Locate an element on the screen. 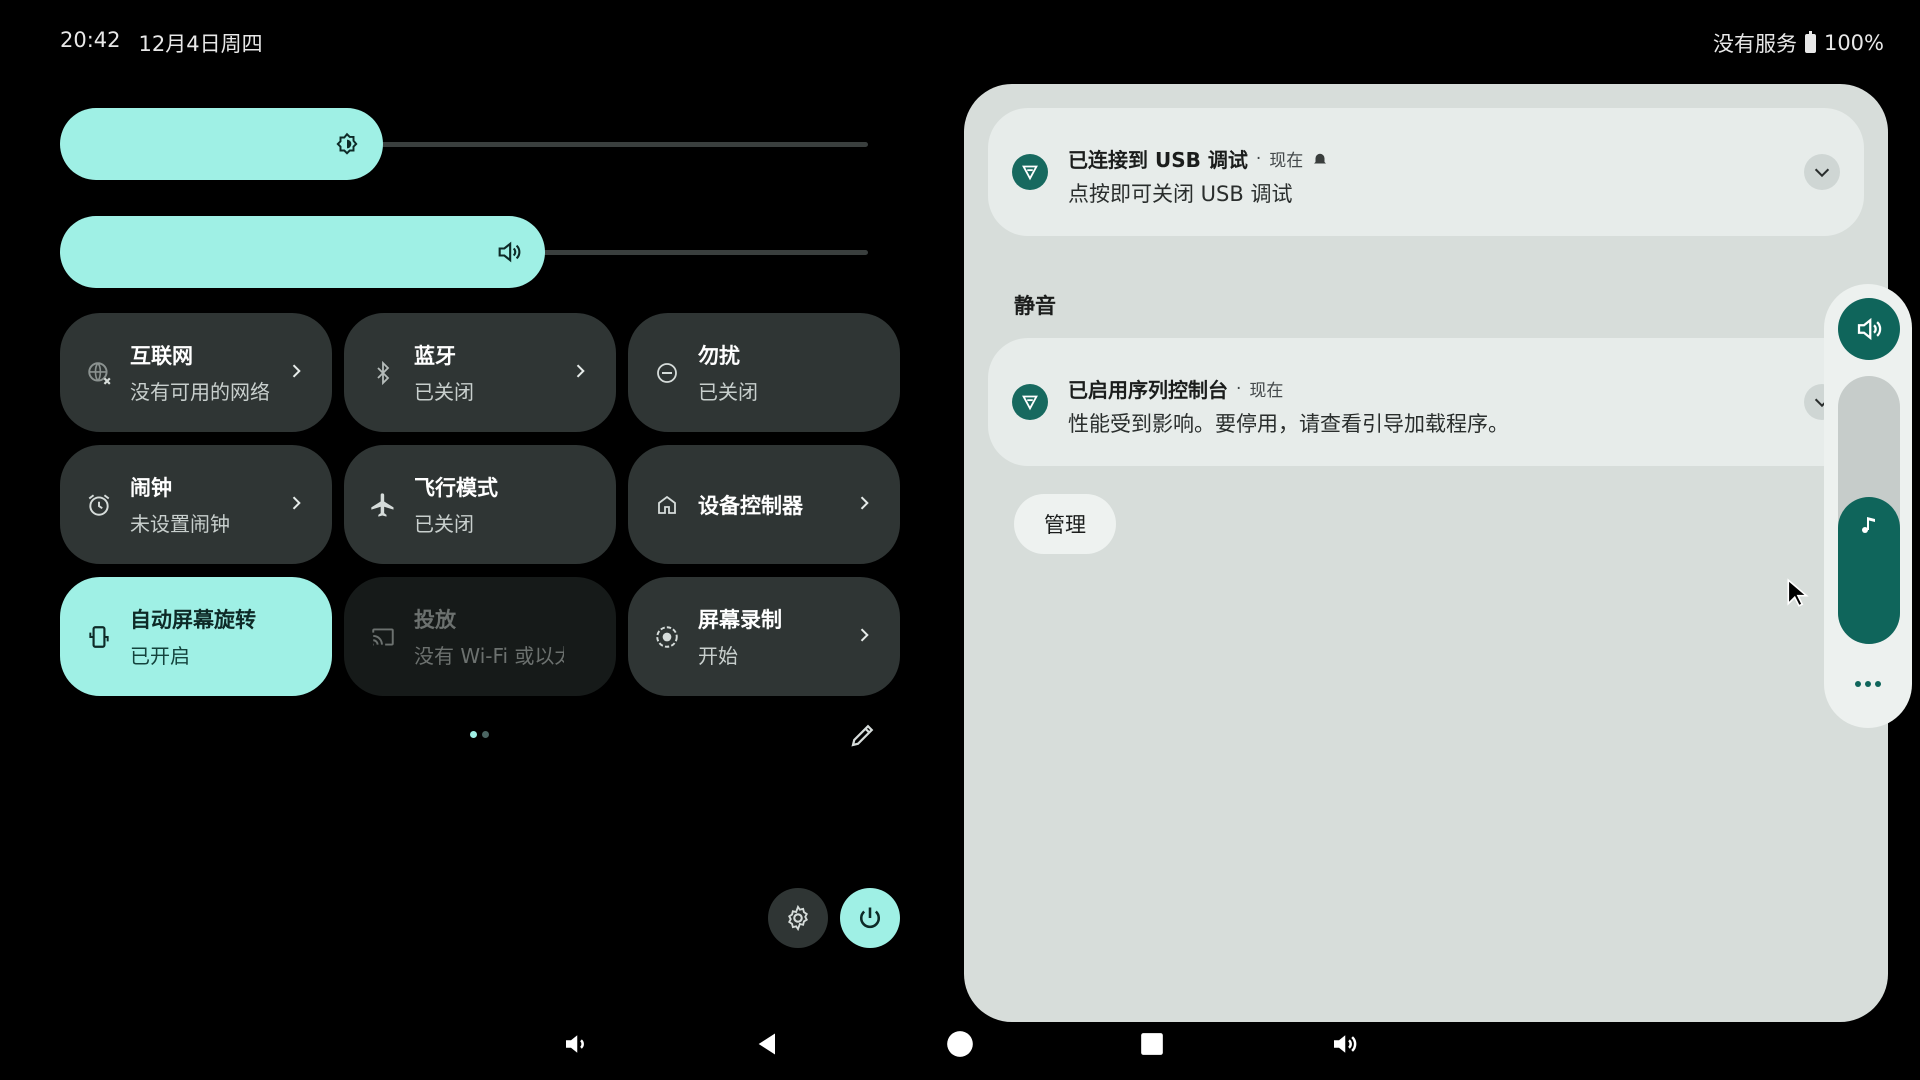 This screenshot has width=1920, height=1080. notification-usb-title: 已连接到 USB 调试 is located at coordinates (1158, 160).